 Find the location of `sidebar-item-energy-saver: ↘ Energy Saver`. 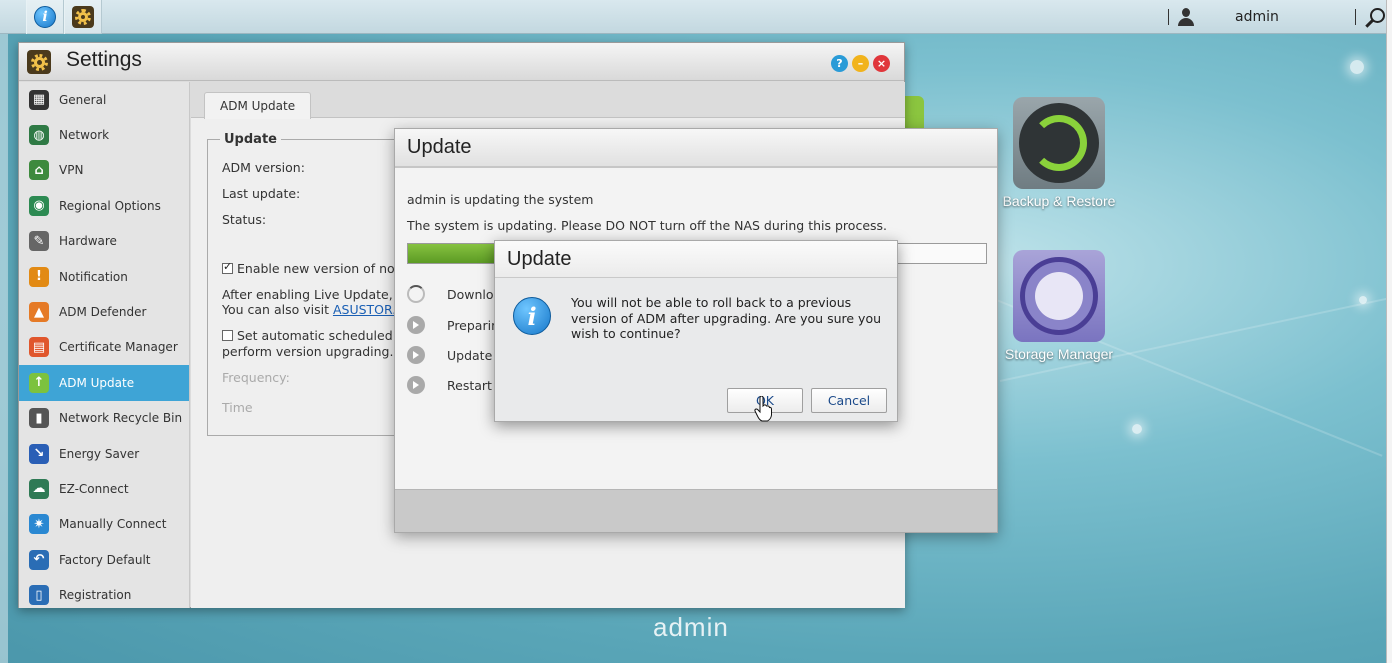

sidebar-item-energy-saver: ↘ Energy Saver is located at coordinates (104, 453).